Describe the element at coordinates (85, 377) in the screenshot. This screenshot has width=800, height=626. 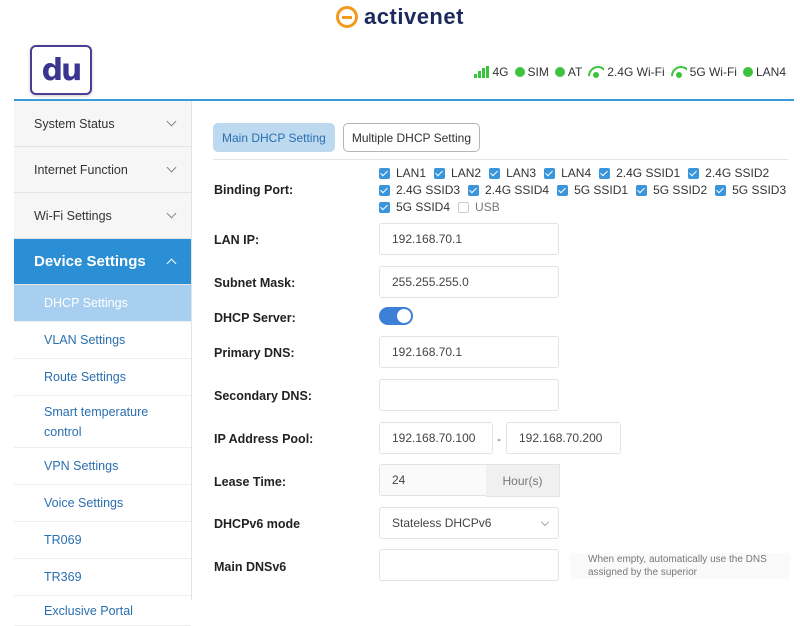
I see `sidebar-subitem-label: Route Settings` at that location.